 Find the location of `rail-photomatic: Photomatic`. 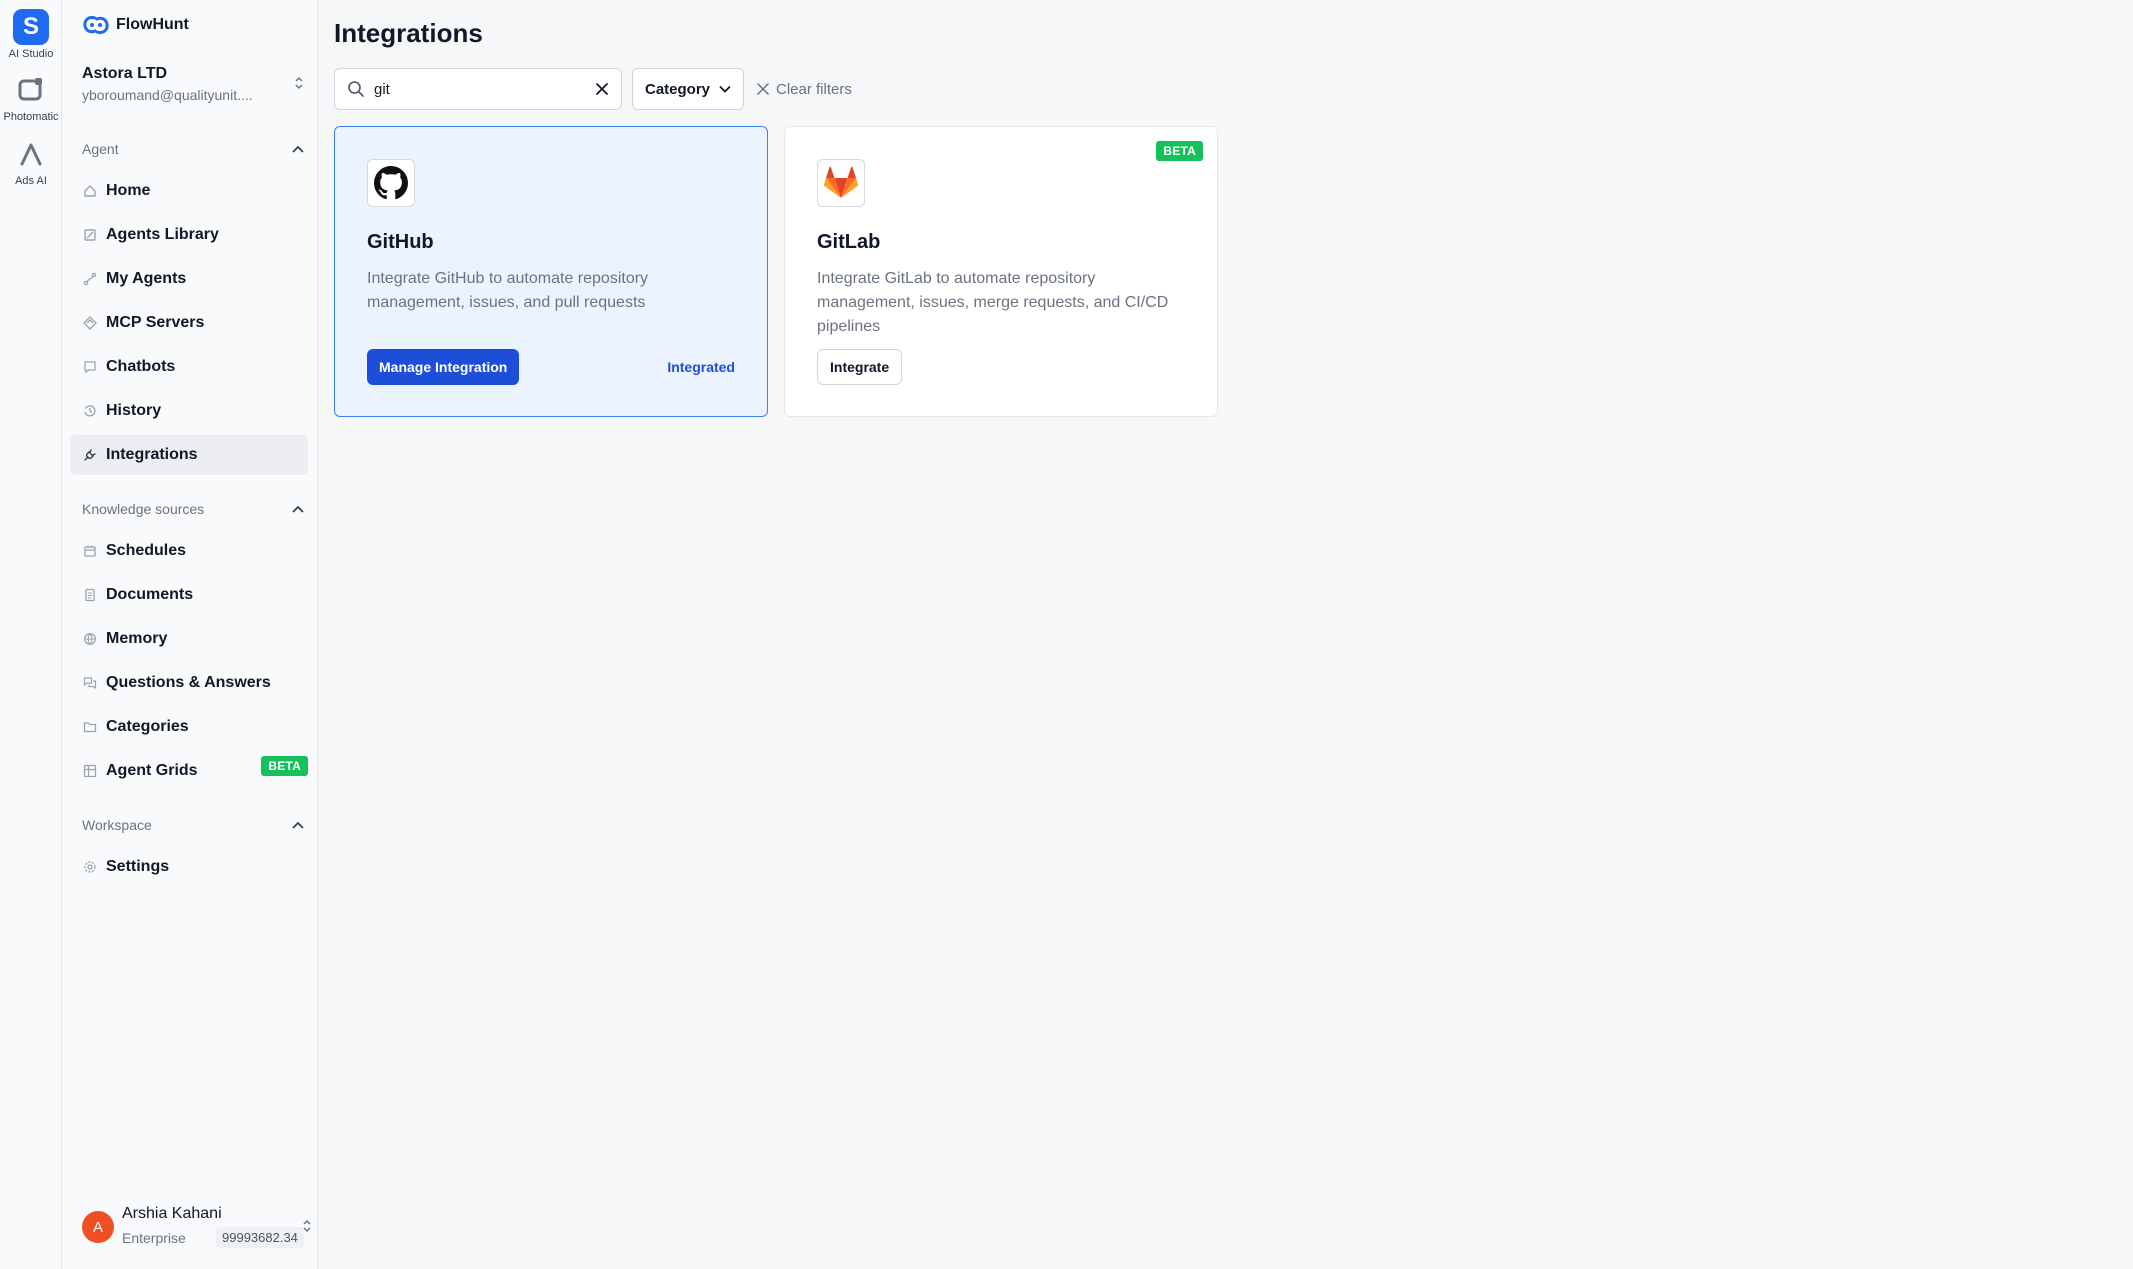

rail-photomatic: Photomatic is located at coordinates (31, 97).